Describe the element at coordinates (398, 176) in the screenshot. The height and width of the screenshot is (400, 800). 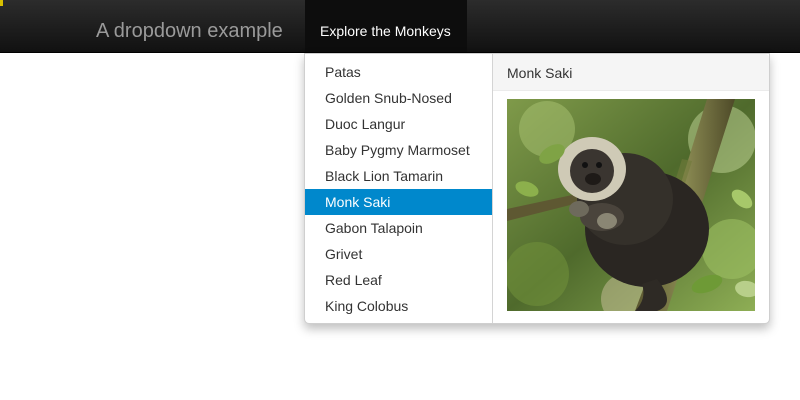
I see `menu-item-black-lion-tamarin: Black Lion Tamarin` at that location.